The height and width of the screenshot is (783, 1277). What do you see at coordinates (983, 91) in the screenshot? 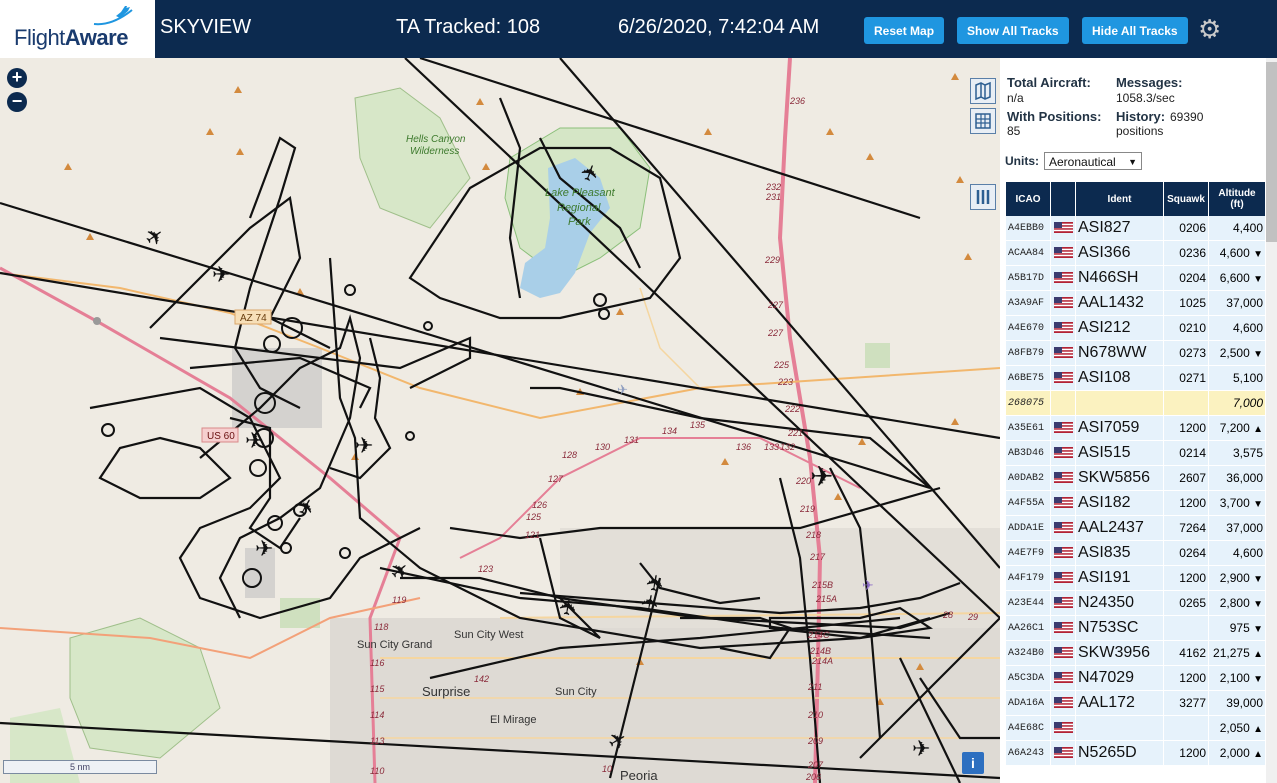
I see `map-layers-button` at bounding box center [983, 91].